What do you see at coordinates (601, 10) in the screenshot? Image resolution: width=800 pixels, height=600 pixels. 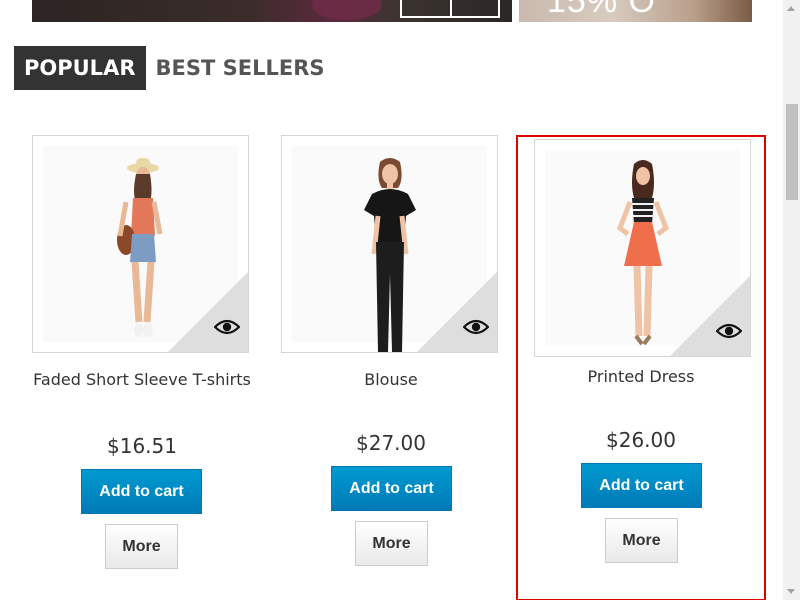 I see `promo-banner-text: 15% O` at bounding box center [601, 10].